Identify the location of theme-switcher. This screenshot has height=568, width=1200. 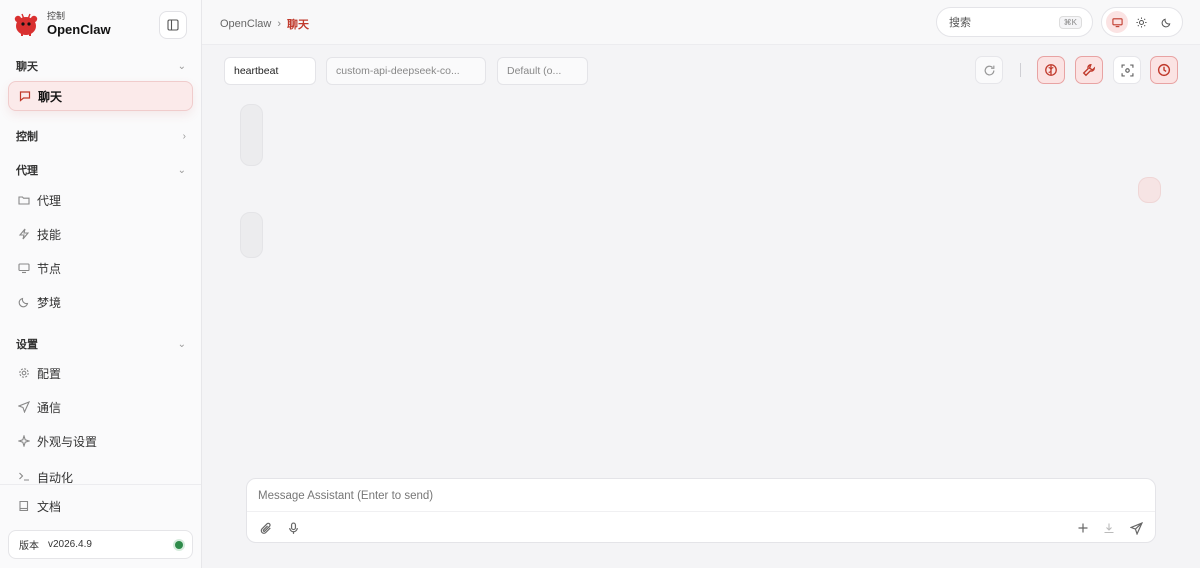
(1142, 22).